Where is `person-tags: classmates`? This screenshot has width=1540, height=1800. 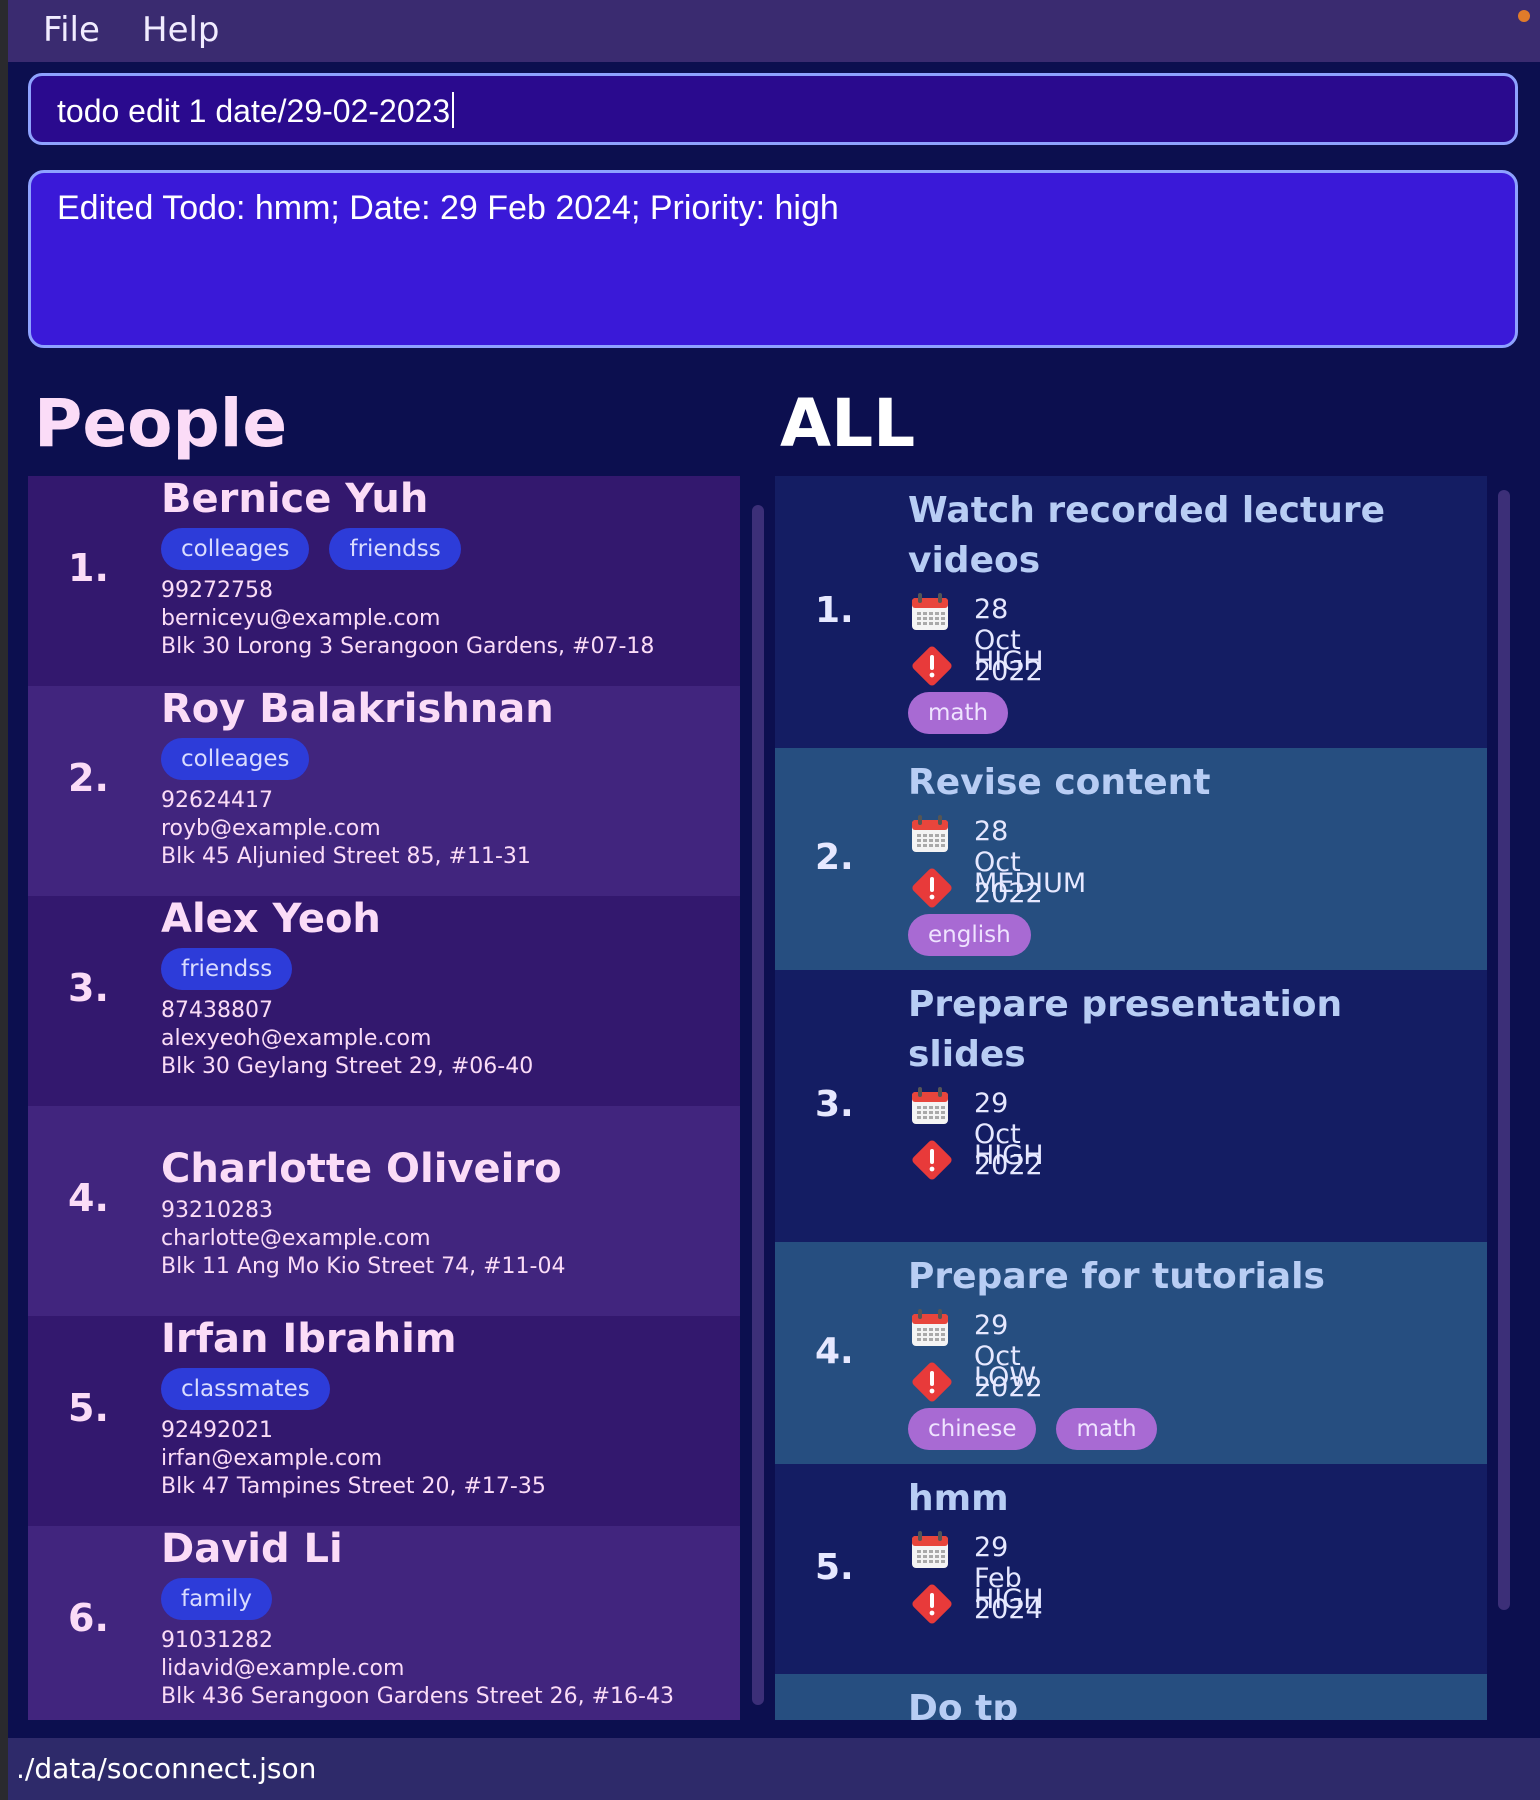
person-tags: classmates is located at coordinates (255, 1390).